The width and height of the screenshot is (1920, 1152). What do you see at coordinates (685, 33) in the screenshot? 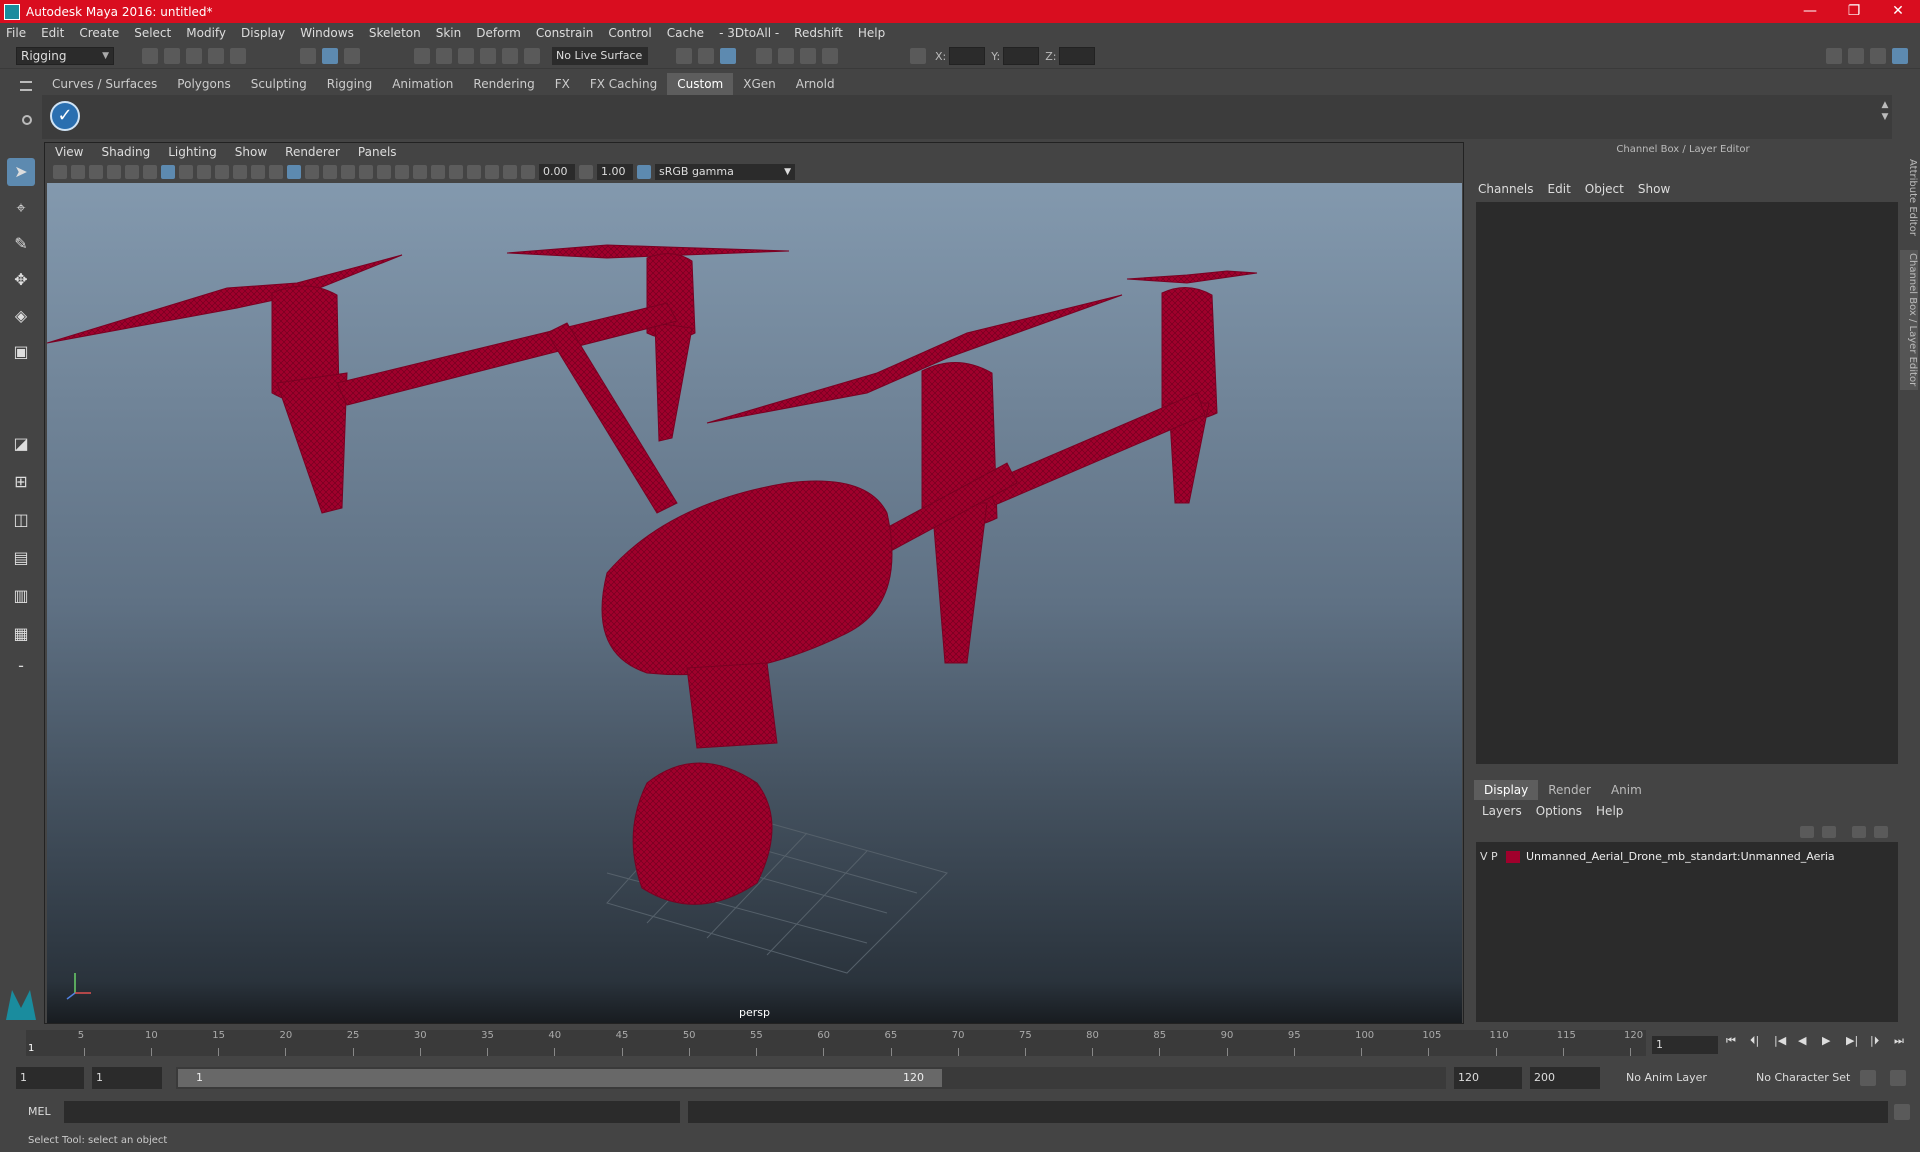
I see `menu-cache: Cache` at bounding box center [685, 33].